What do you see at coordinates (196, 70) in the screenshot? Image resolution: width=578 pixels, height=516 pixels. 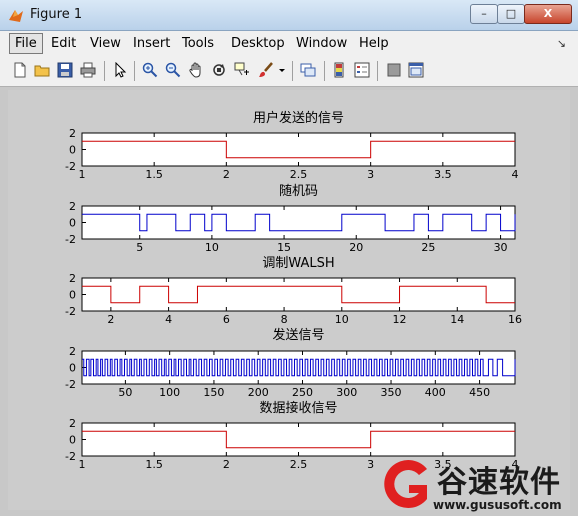 I see `pan-icon` at bounding box center [196, 70].